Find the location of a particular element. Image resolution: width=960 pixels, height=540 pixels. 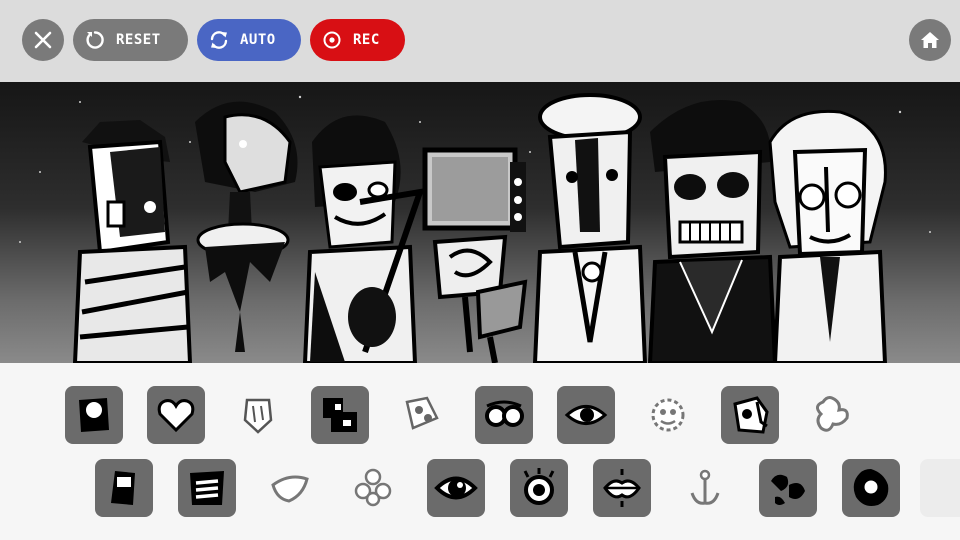

fuzzy-face-icon is located at coordinates (668, 415).